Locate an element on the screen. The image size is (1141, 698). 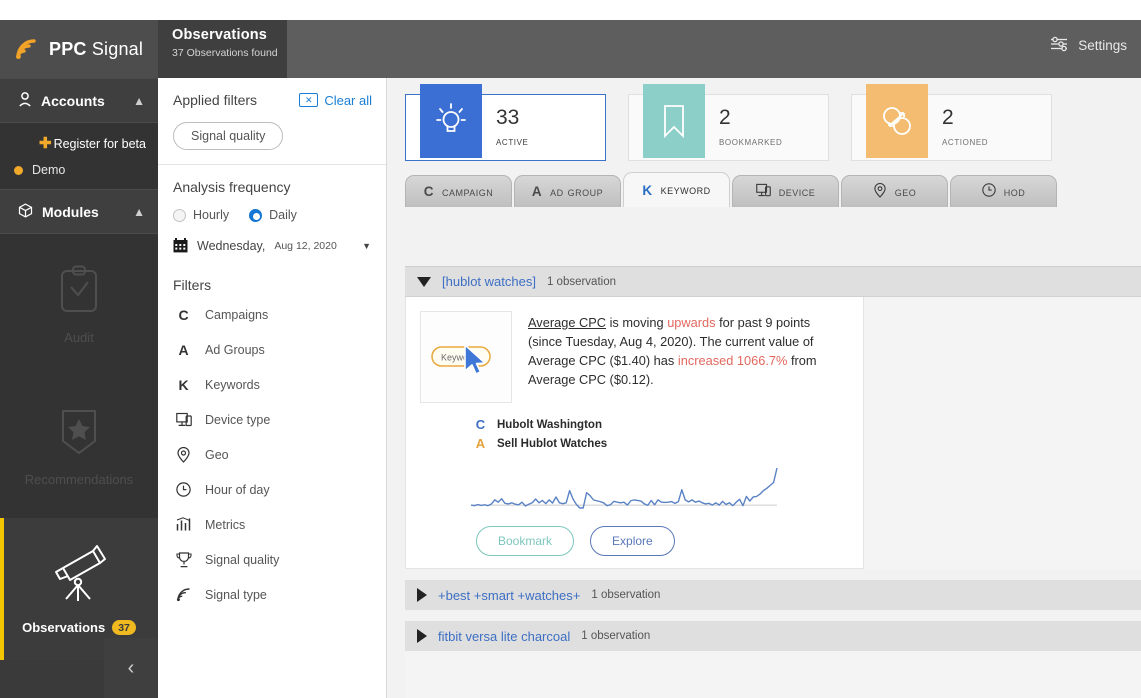
clear-tag-icon: ✕ is located at coordinates (309, 100).